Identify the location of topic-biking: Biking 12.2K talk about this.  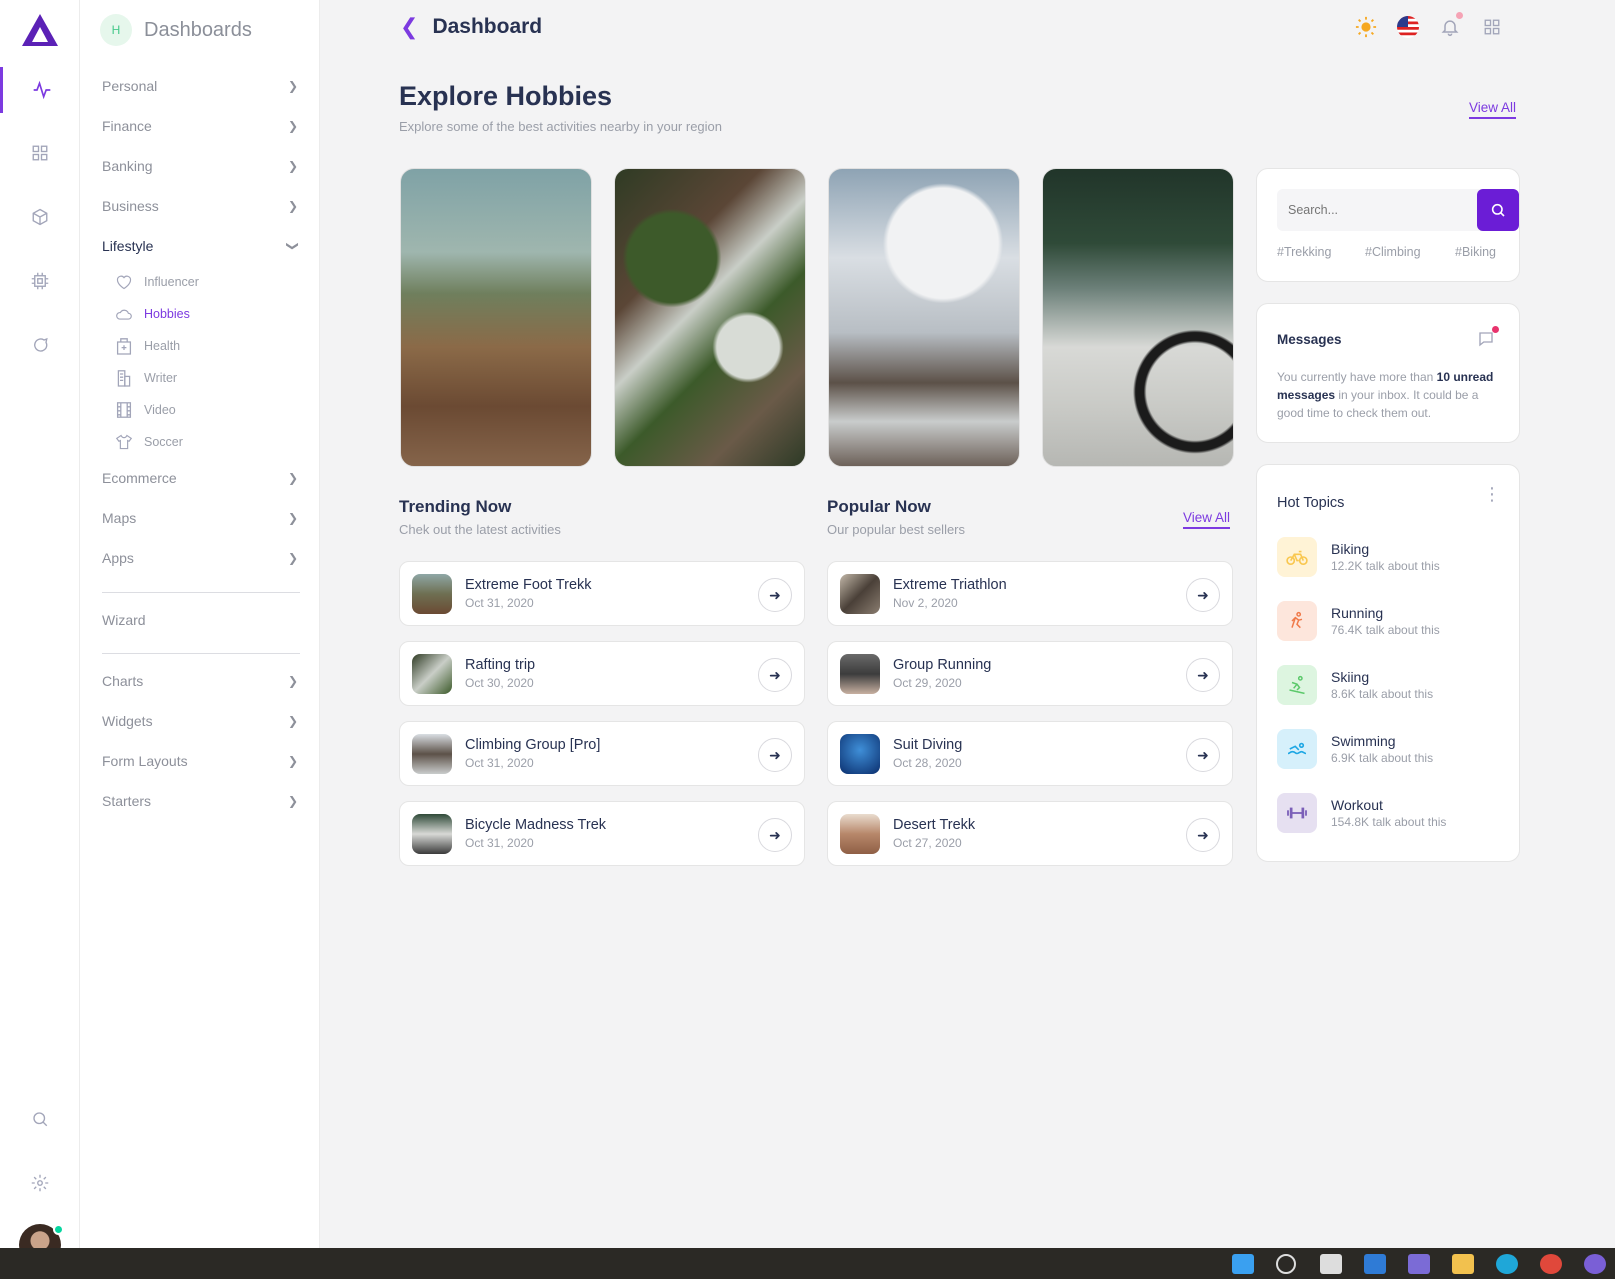
(1358, 557).